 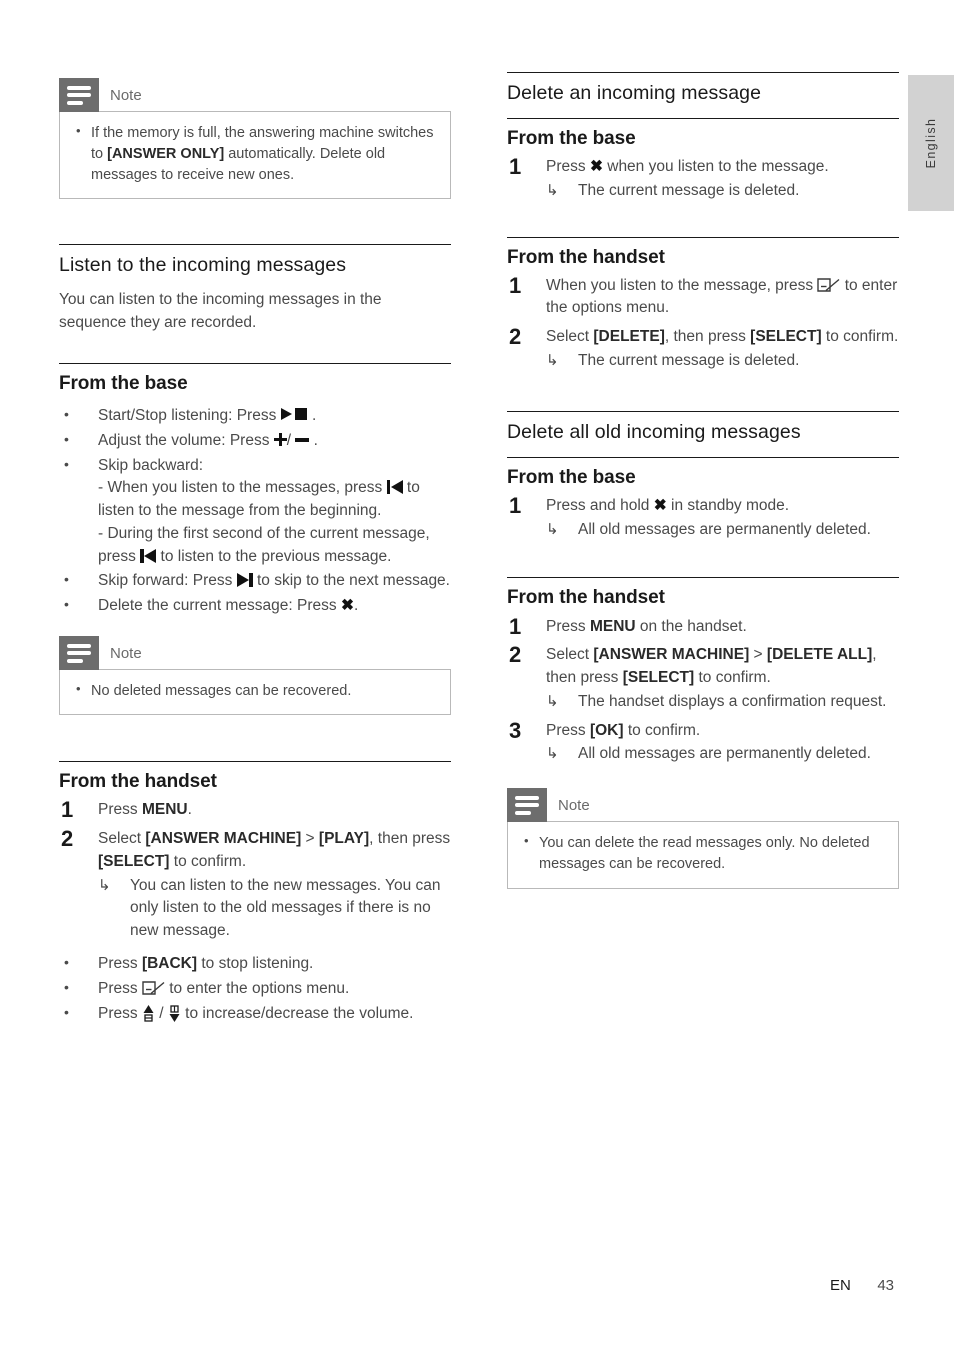 What do you see at coordinates (629, 337) in the screenshot?
I see `step-text-bold: [DELETE]` at bounding box center [629, 337].